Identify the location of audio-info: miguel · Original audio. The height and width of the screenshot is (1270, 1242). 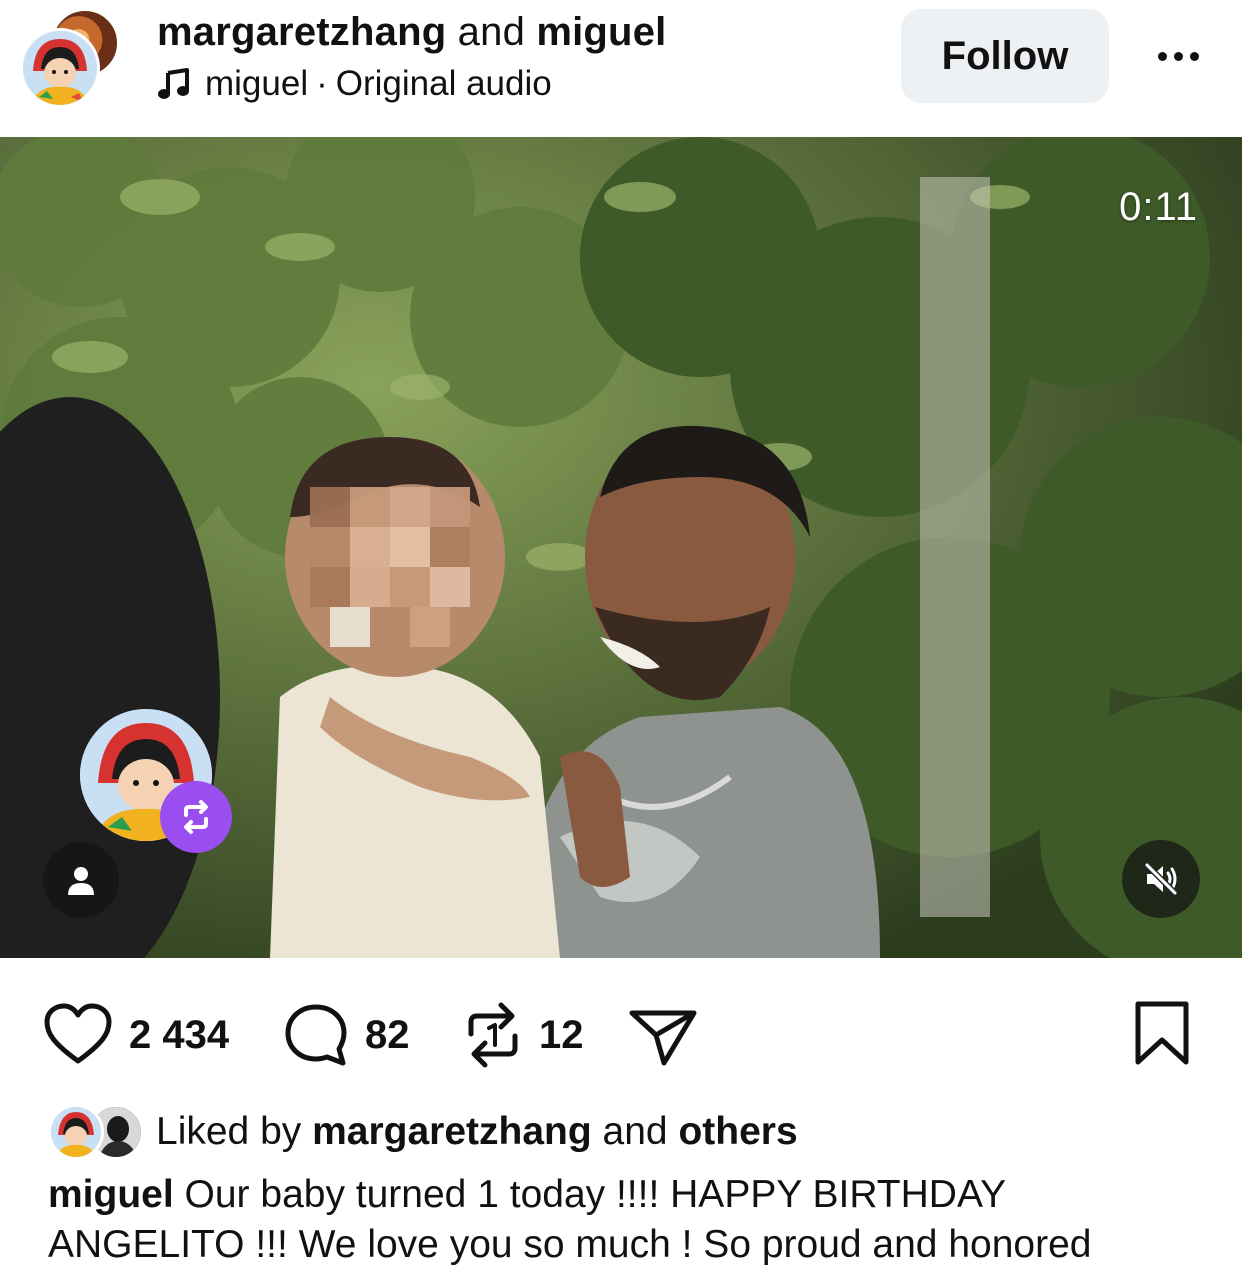
(354, 84).